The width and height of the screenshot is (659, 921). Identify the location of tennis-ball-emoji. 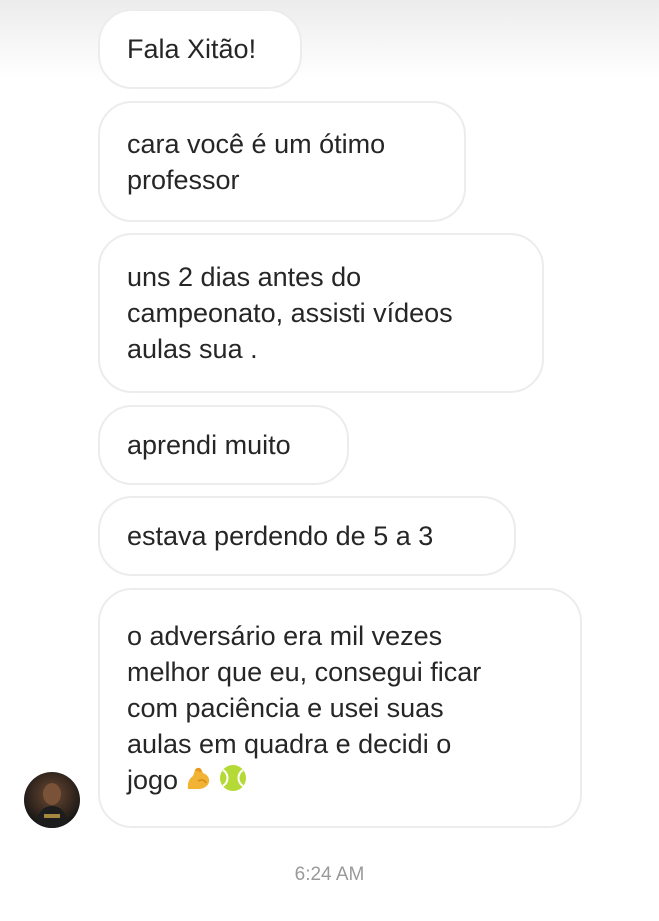
(233, 778).